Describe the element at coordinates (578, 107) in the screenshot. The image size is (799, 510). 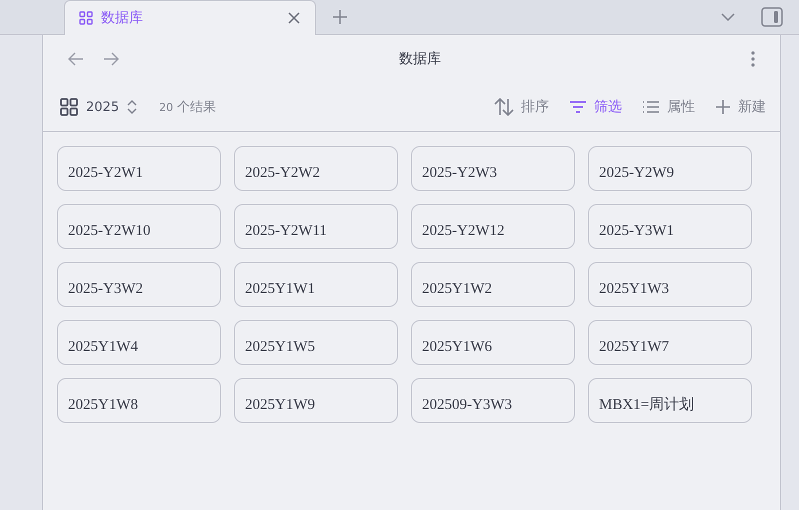
I see `filter-icon` at that location.